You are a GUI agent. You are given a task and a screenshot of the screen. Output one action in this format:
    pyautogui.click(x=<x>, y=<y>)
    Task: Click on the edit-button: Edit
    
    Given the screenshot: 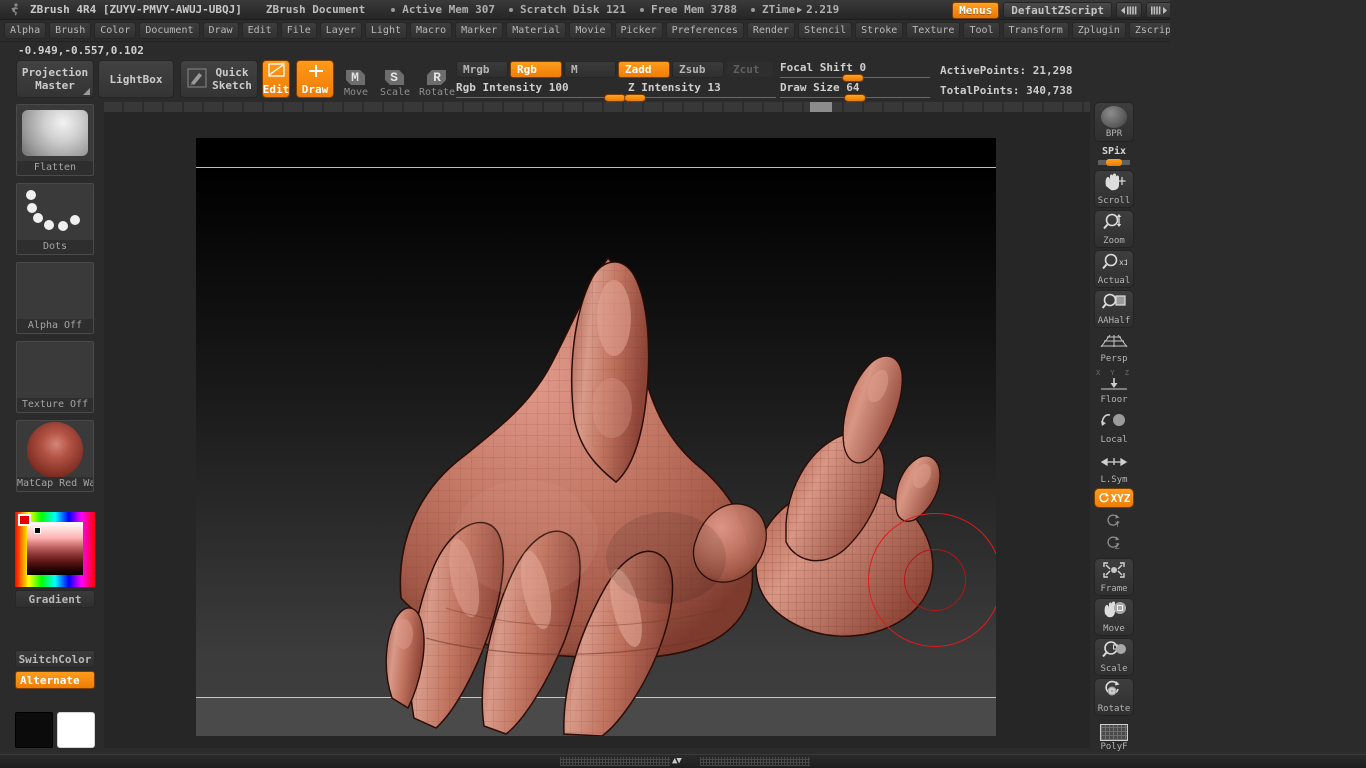 What is the action you would take?
    pyautogui.click(x=276, y=79)
    